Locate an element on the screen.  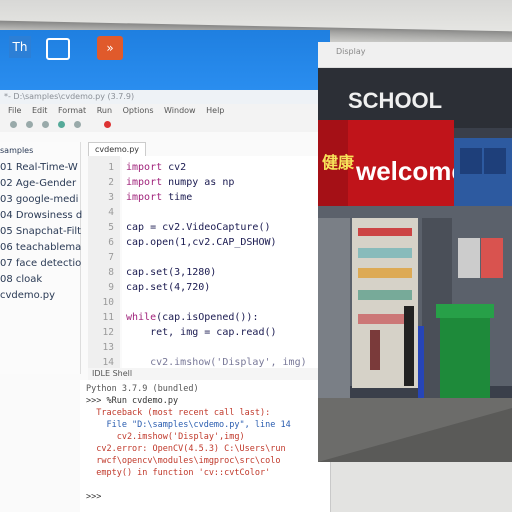
menu-edit: Edit is located at coordinates (40, 110).